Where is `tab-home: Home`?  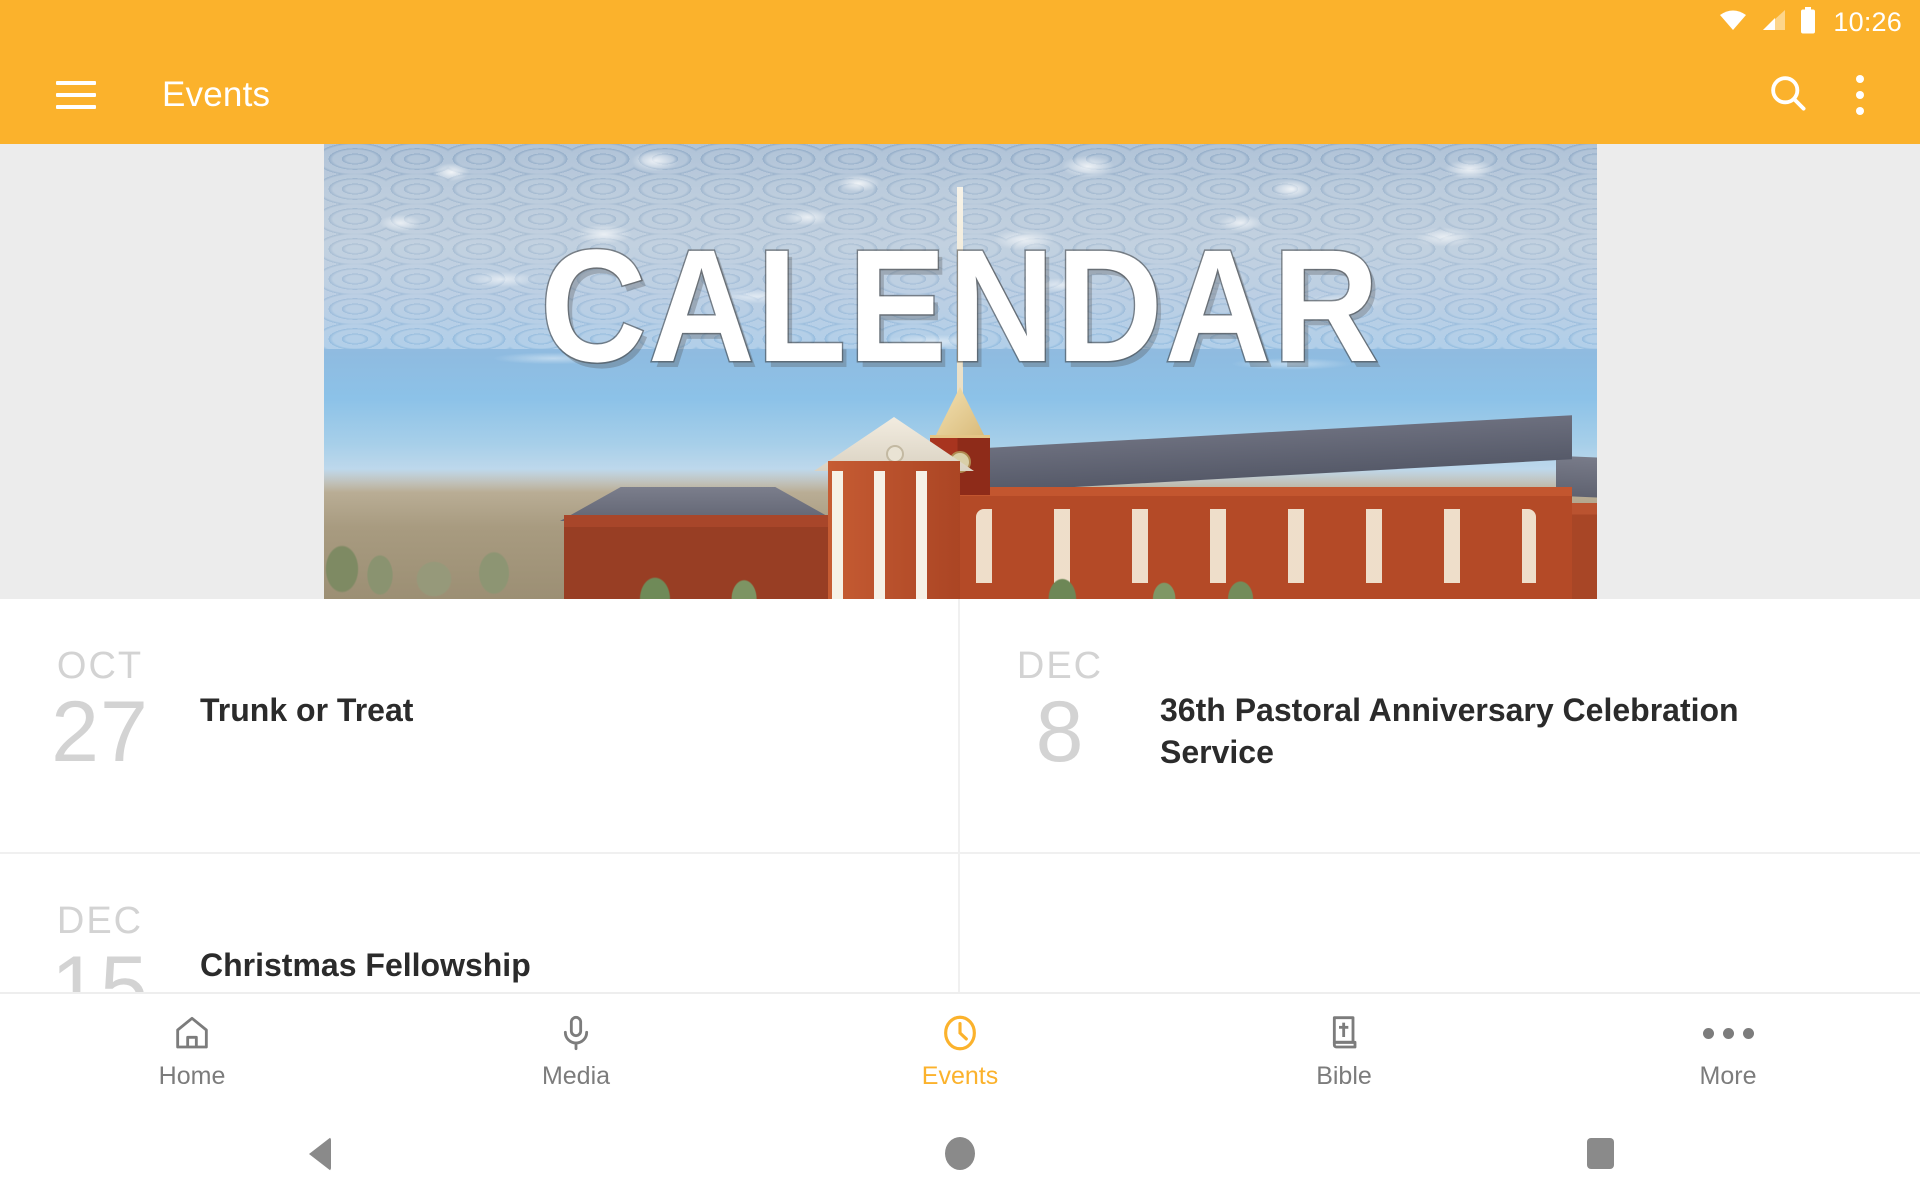
tab-home: Home is located at coordinates (192, 1050).